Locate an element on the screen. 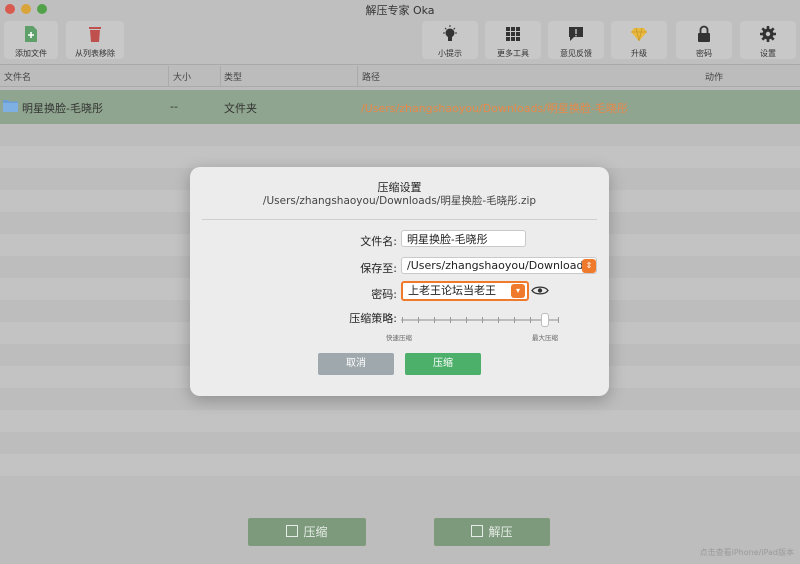 Image resolution: width=800 pixels, height=564 pixels. folder-icon is located at coordinates (10, 106).